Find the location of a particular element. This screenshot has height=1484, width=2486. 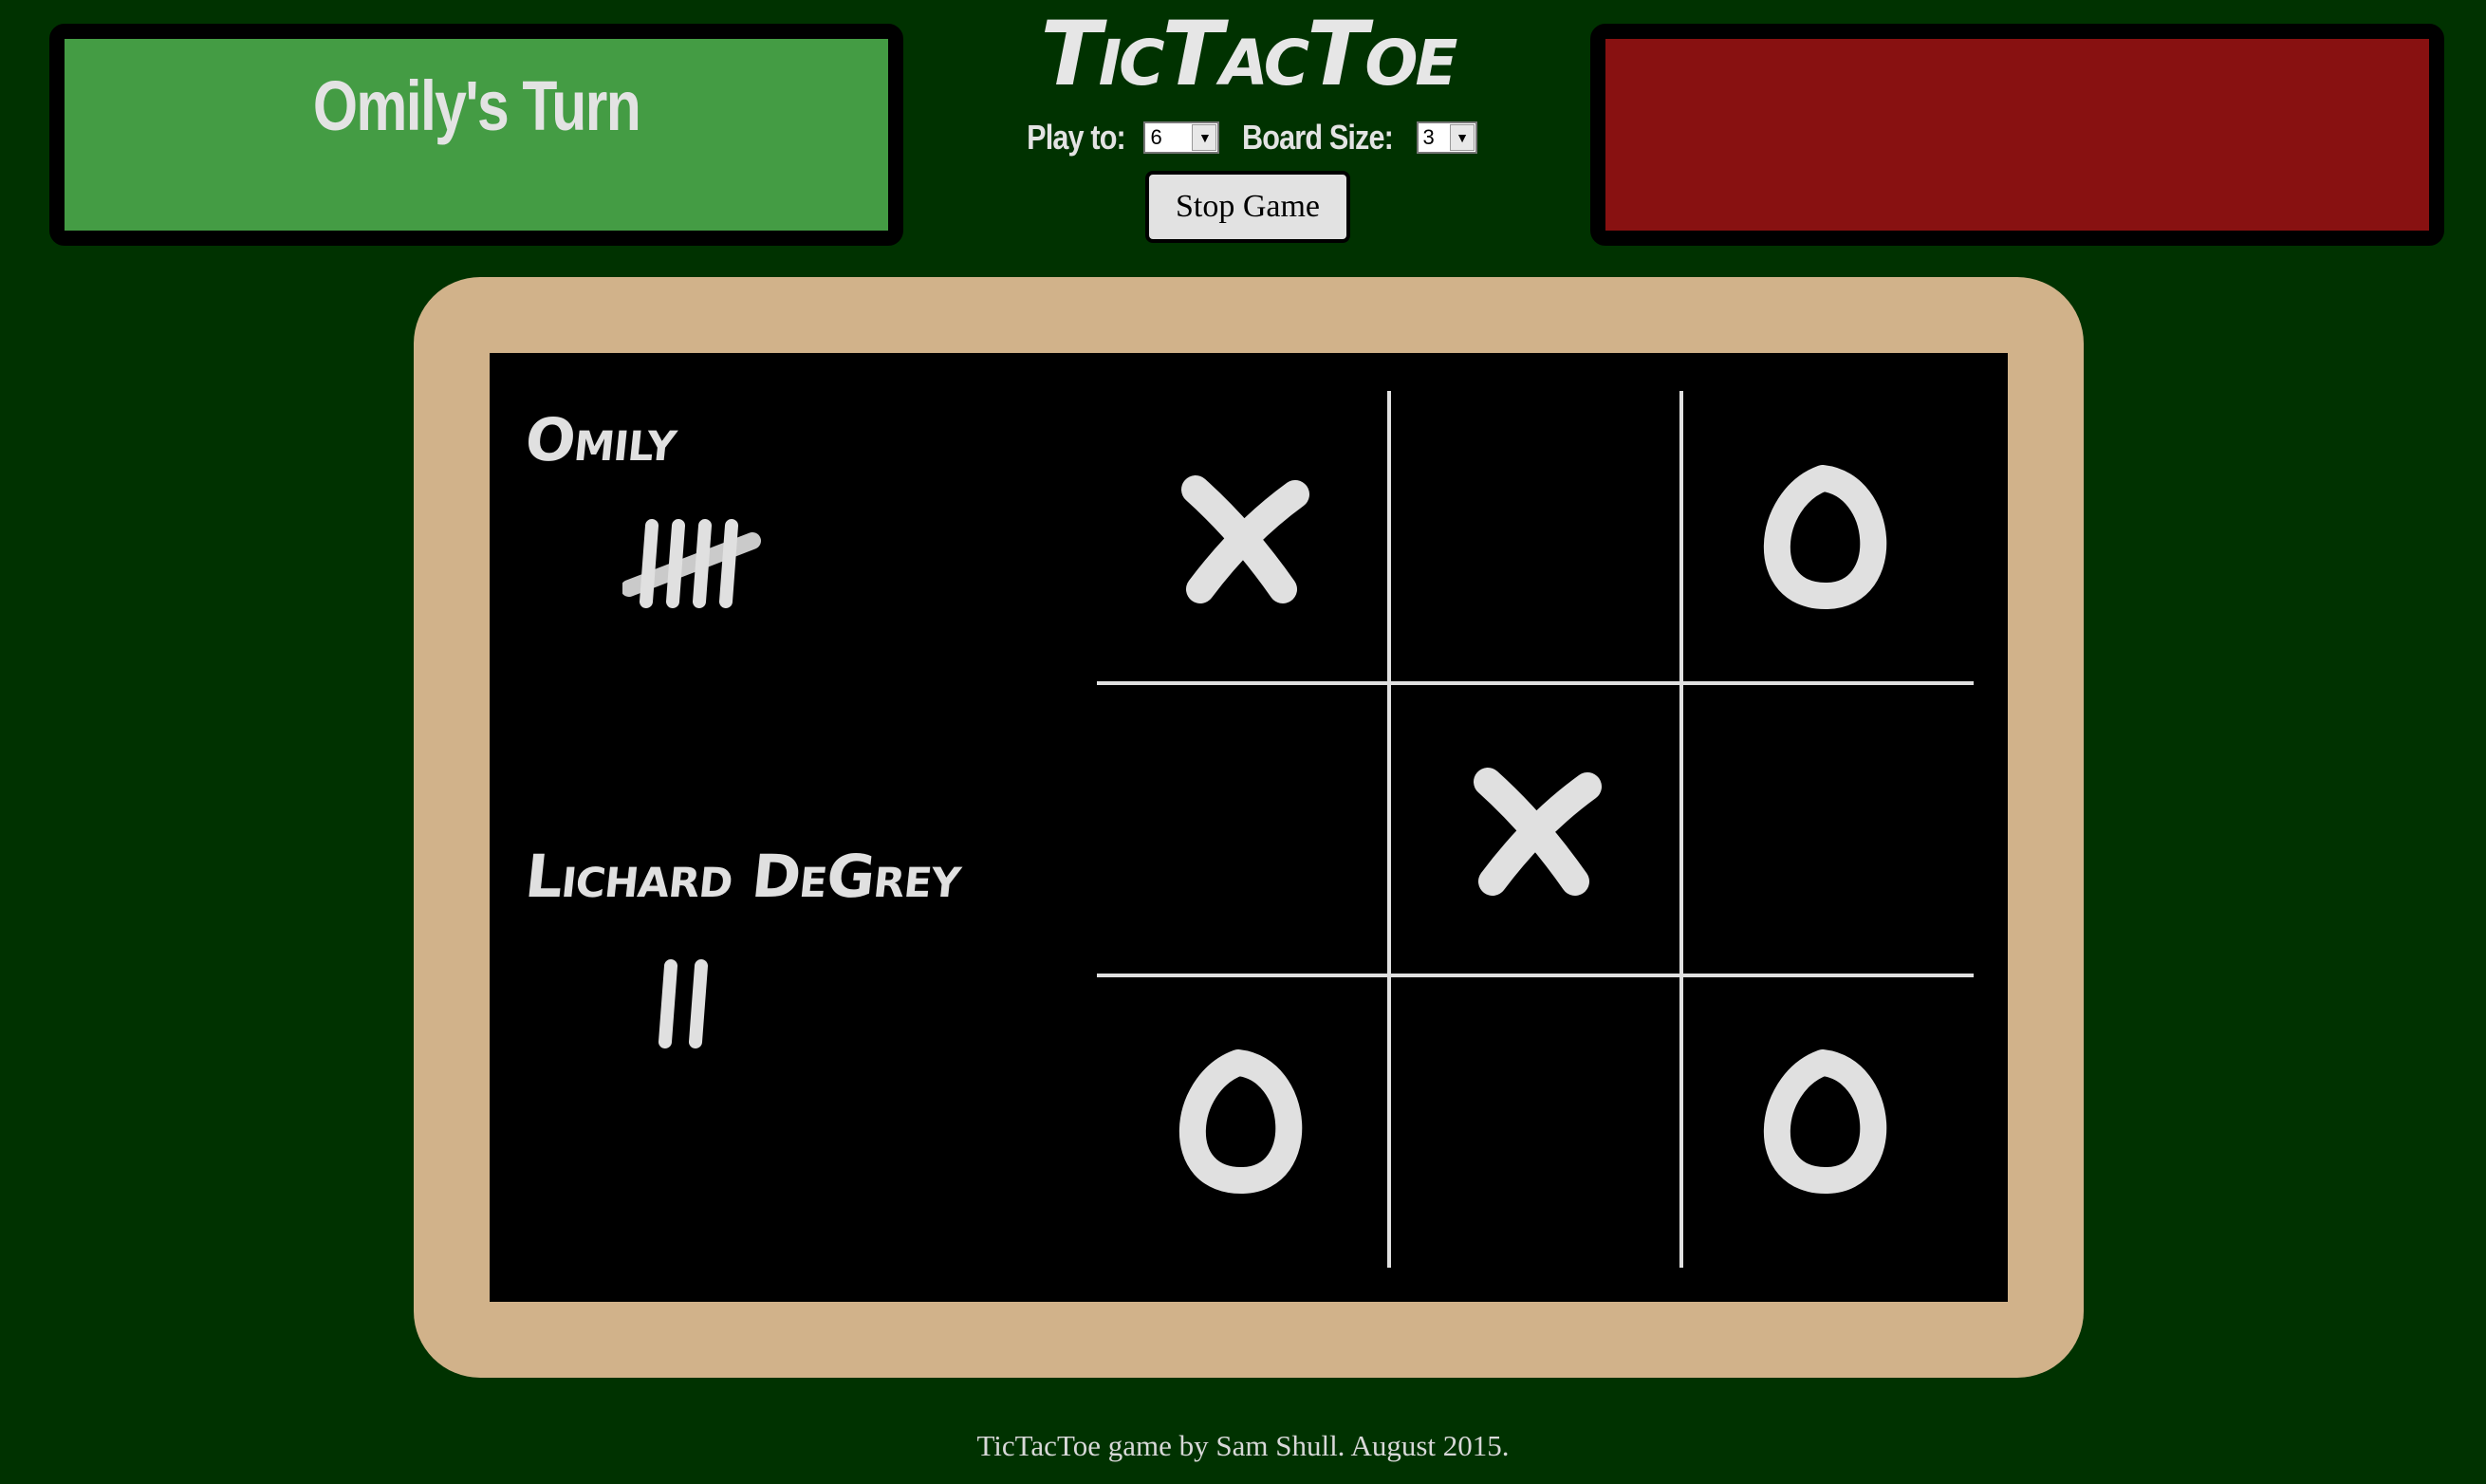

opponent-status-panel is located at coordinates (2017, 135).